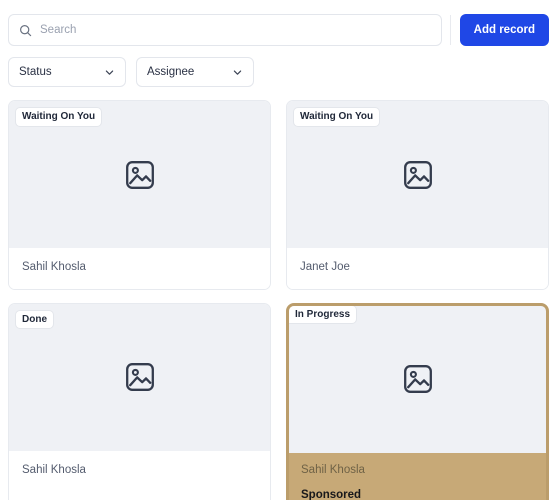 Image resolution: width=557 pixels, height=500 pixels. What do you see at coordinates (67, 72) in the screenshot?
I see `status-filter-select: Status` at bounding box center [67, 72].